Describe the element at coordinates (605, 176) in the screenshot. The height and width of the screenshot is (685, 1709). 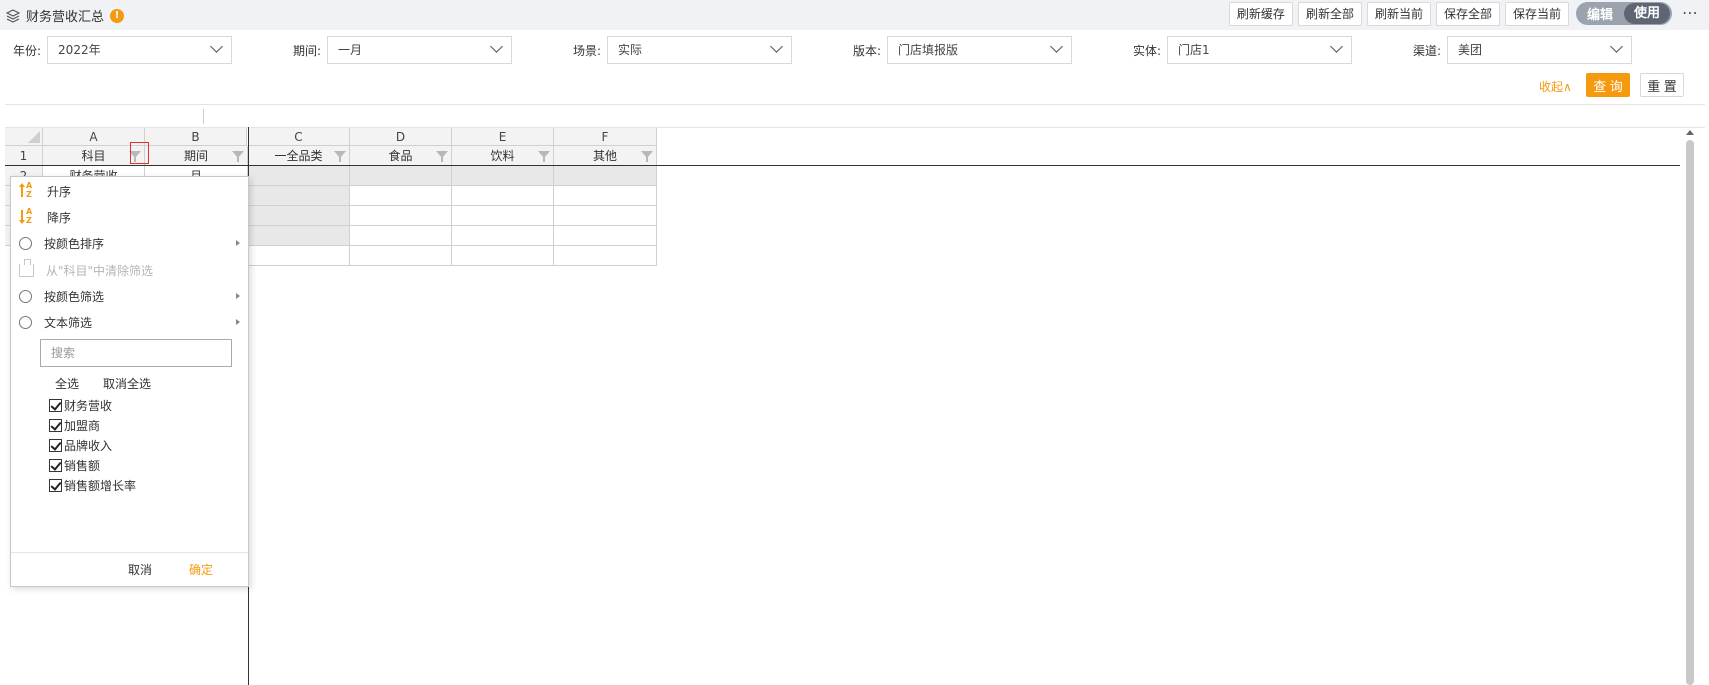
I see `cell-f2` at that location.